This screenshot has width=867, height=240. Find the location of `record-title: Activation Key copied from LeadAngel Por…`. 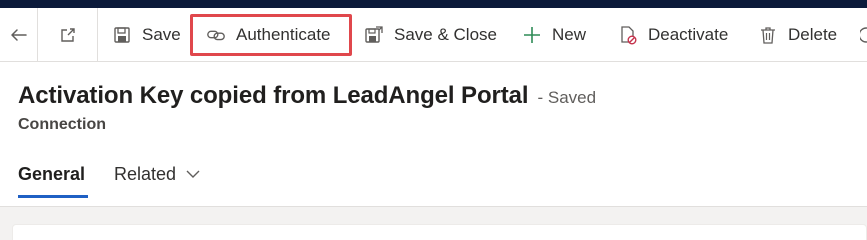

record-title: Activation Key copied from LeadAngel Por… is located at coordinates (273, 95).